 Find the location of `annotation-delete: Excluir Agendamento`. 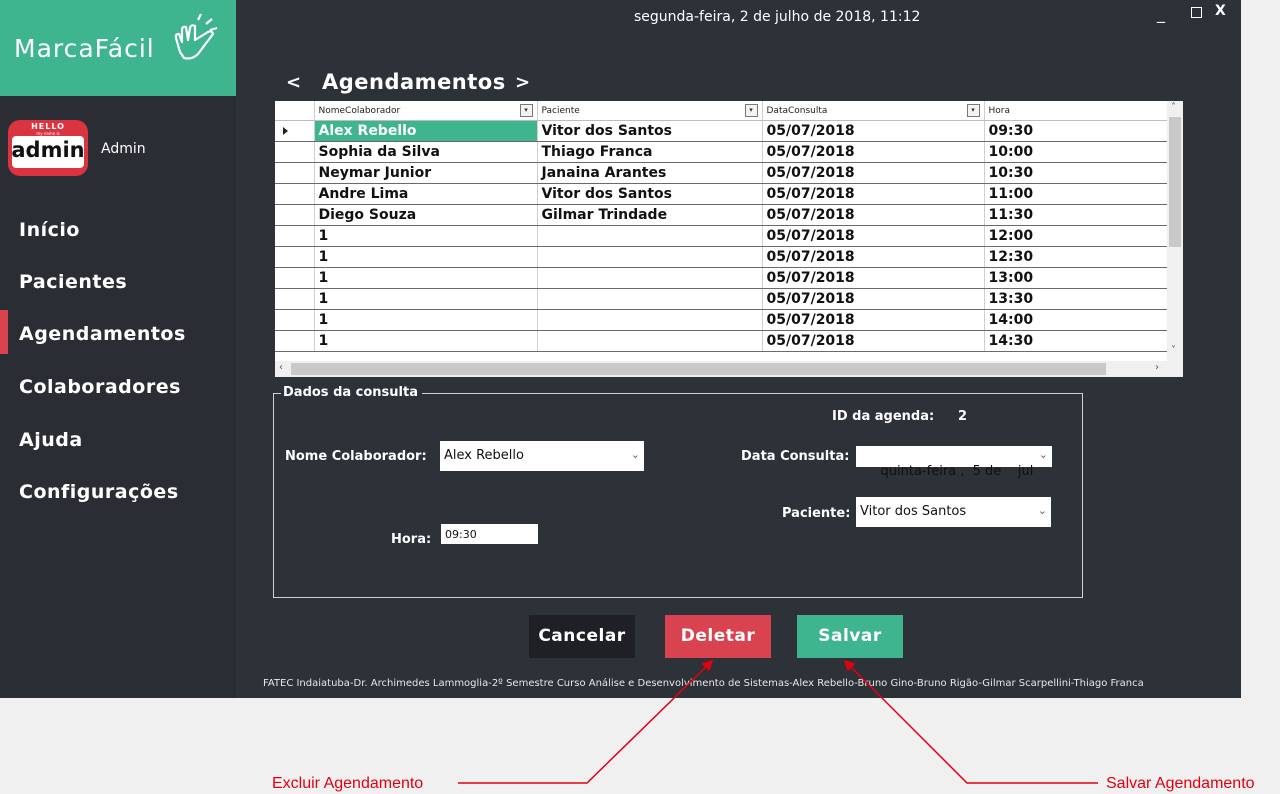

annotation-delete: Excluir Agendamento is located at coordinates (348, 783).